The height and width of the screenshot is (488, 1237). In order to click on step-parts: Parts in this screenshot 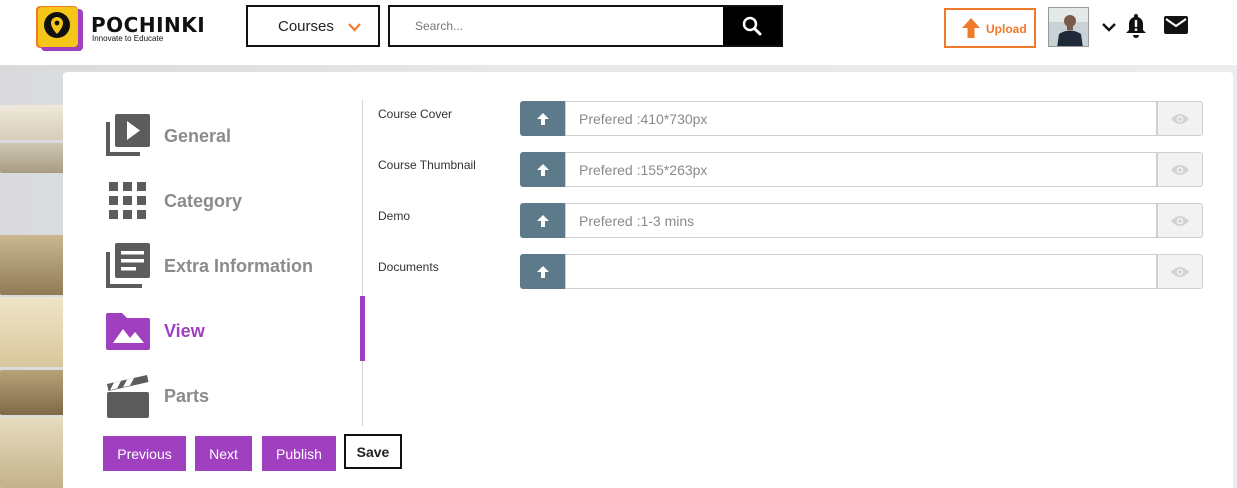, I will do `click(224, 397)`.